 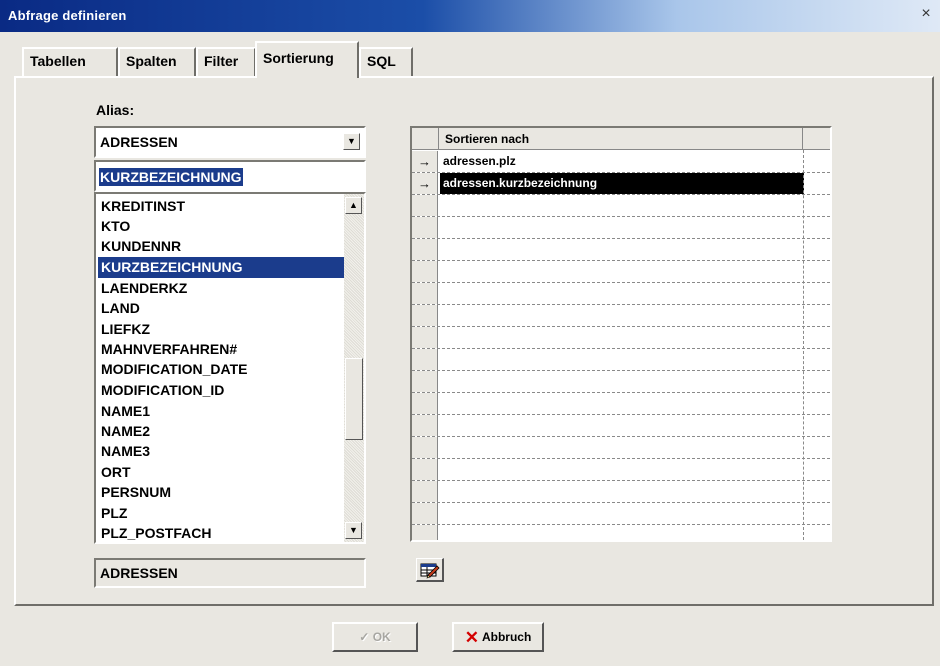 I want to click on list-item: LAENDERKZ, so click(x=221, y=288).